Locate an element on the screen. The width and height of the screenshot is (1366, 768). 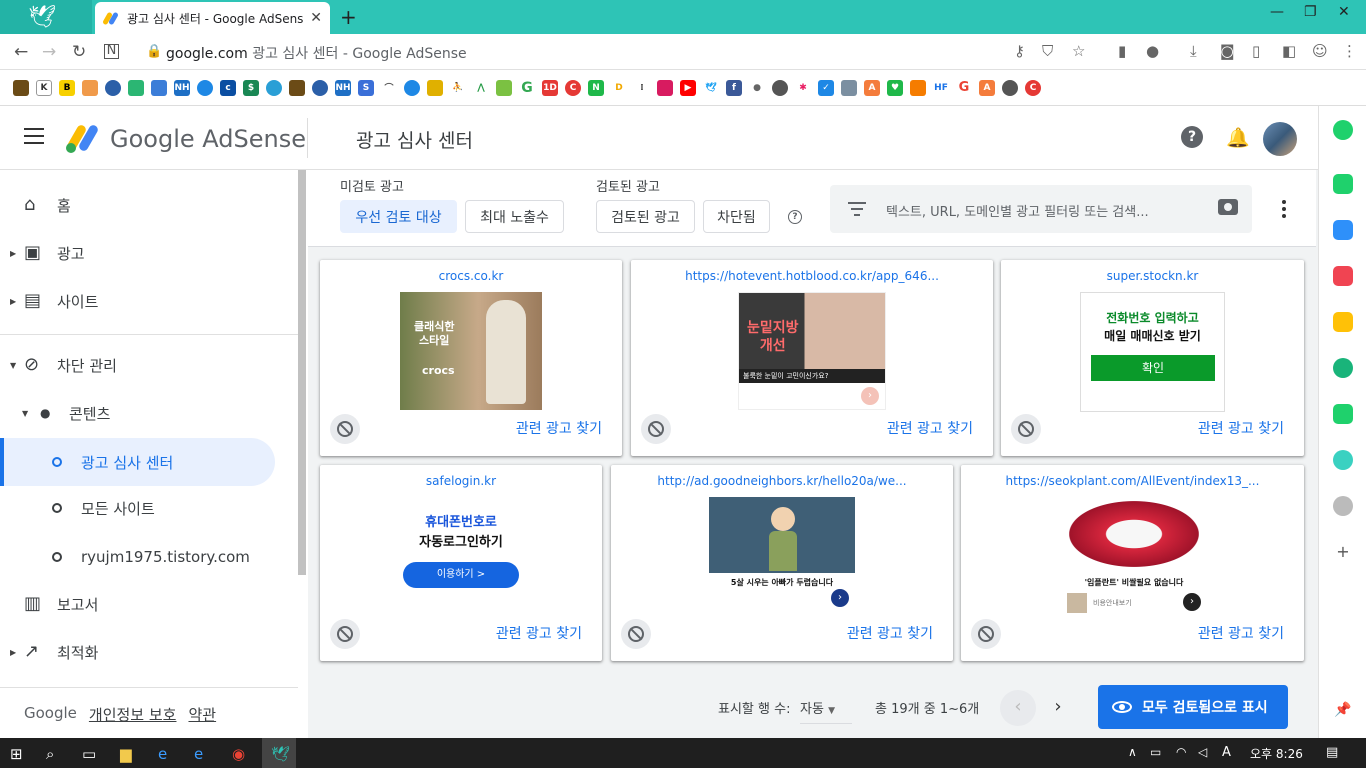
camera-icon: ◙ is located at coordinates (1227, 51).